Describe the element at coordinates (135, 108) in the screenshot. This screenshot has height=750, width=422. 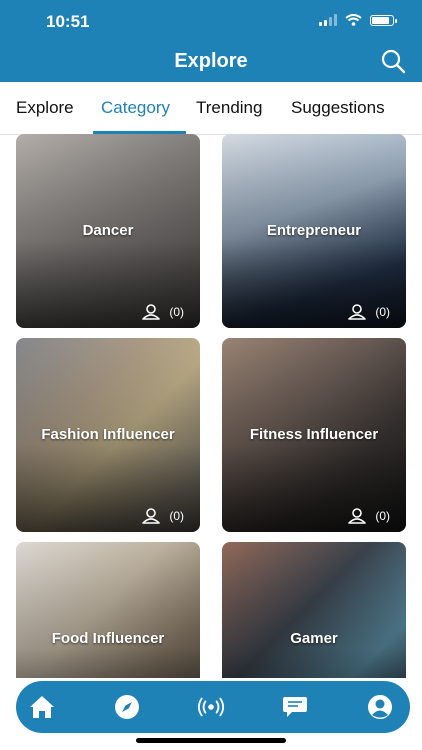
I see `tab-category: Category` at that location.